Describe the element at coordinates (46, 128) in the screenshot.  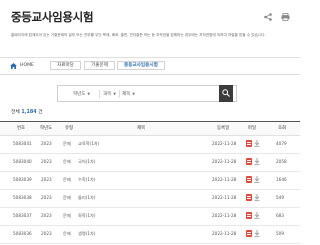
I see `col-header-year: 학년도` at that location.